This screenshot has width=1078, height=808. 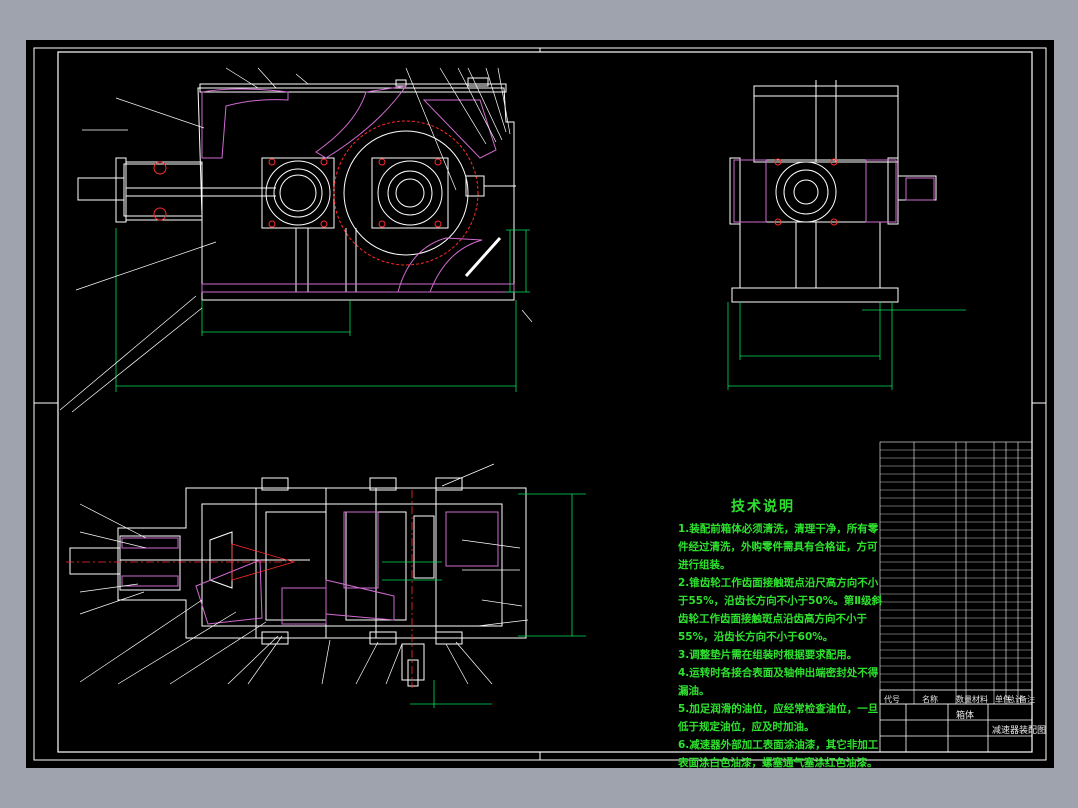 I want to click on side-view-dims, so click(x=846, y=346).